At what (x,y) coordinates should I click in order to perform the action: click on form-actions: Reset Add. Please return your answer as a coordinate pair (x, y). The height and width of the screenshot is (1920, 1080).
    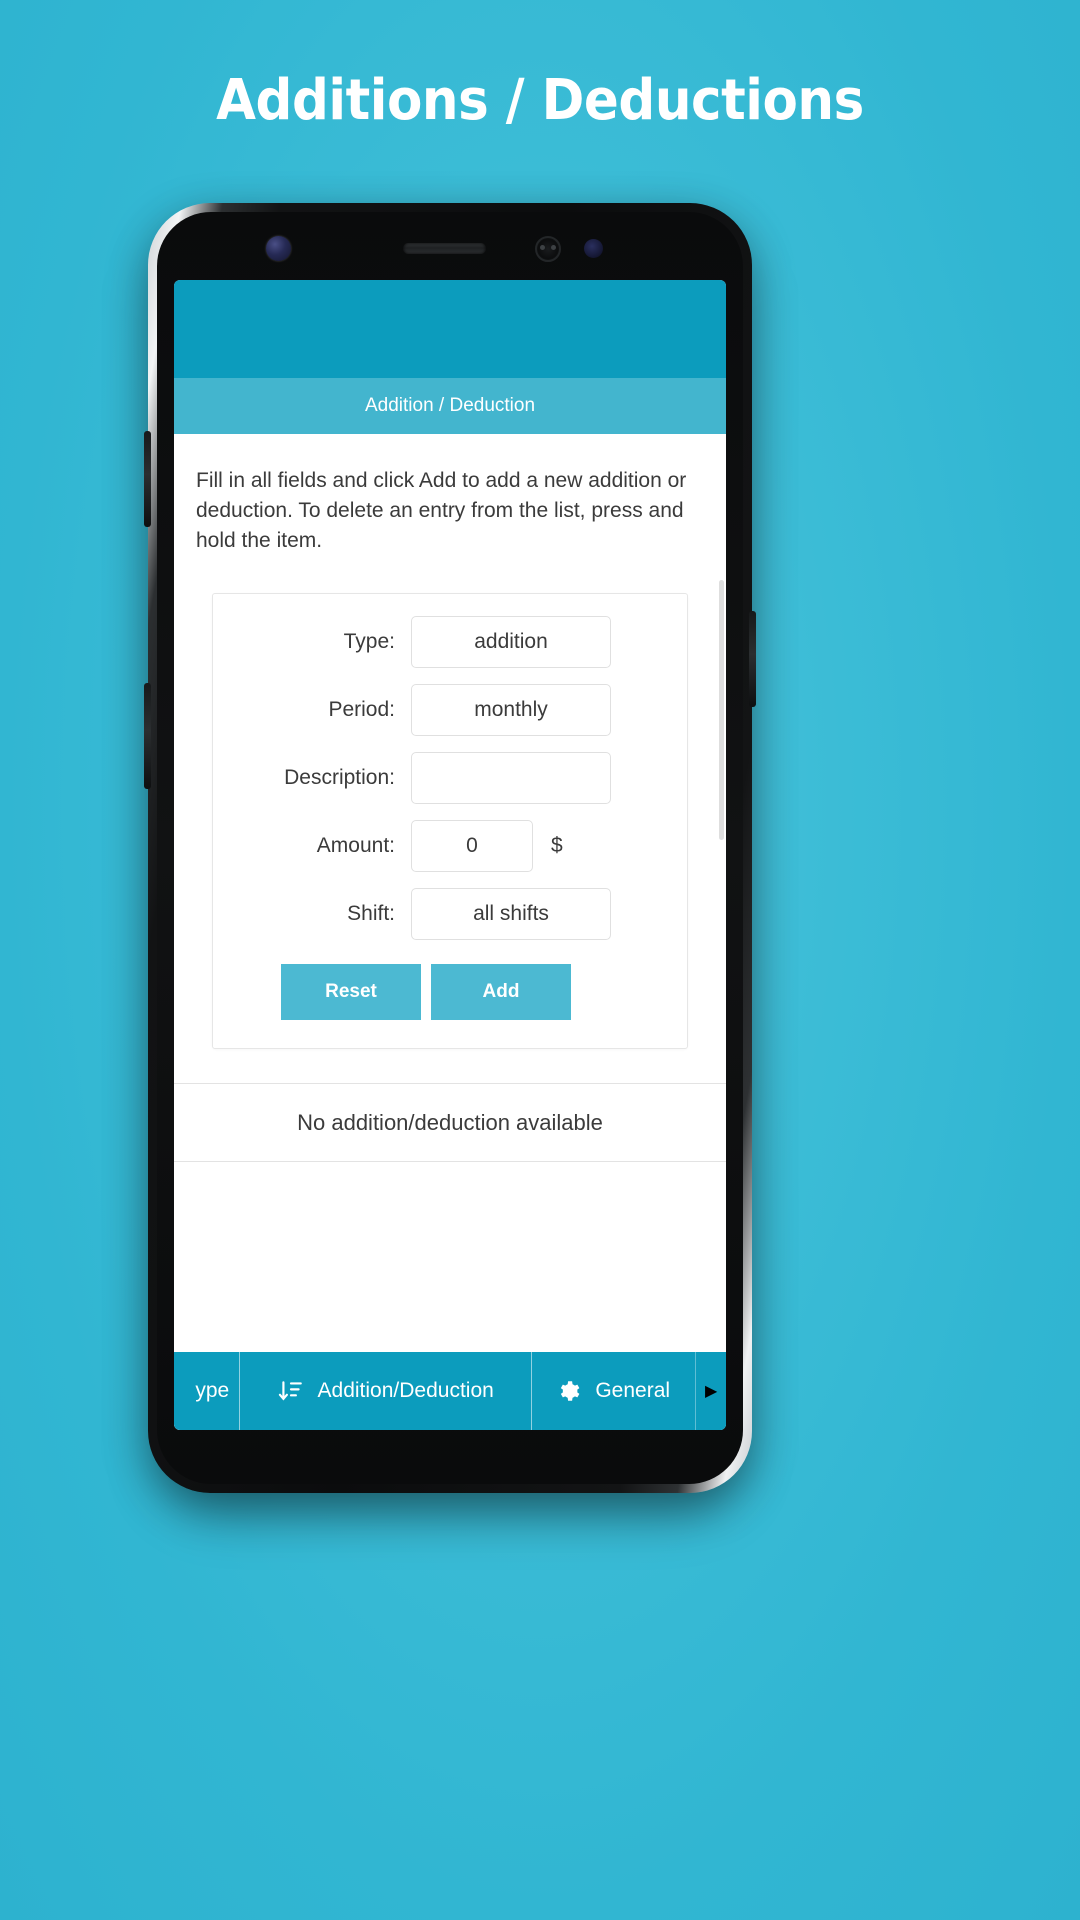
    Looking at the image, I should click on (450, 992).